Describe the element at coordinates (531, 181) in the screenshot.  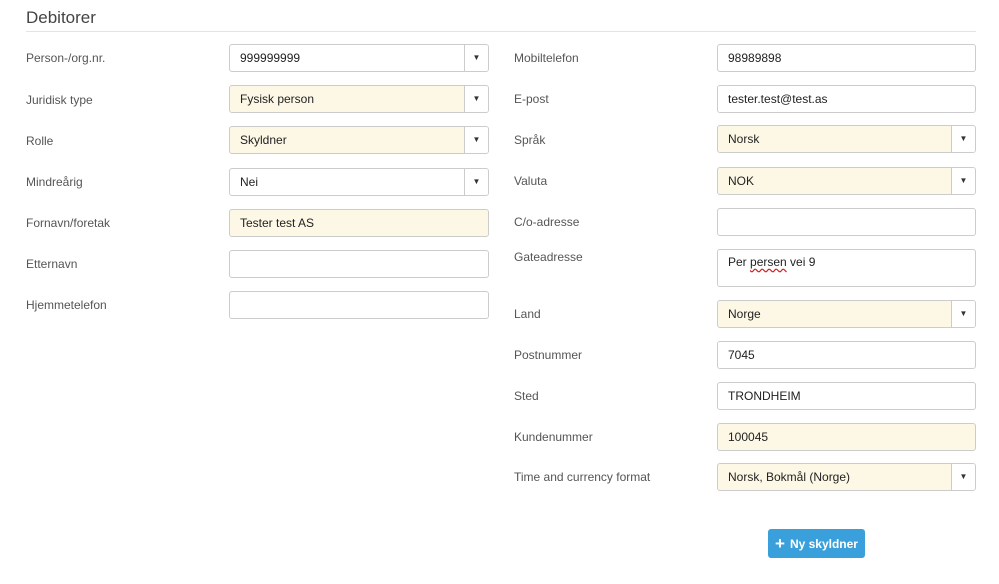
I see `valuta-label: Valuta` at that location.